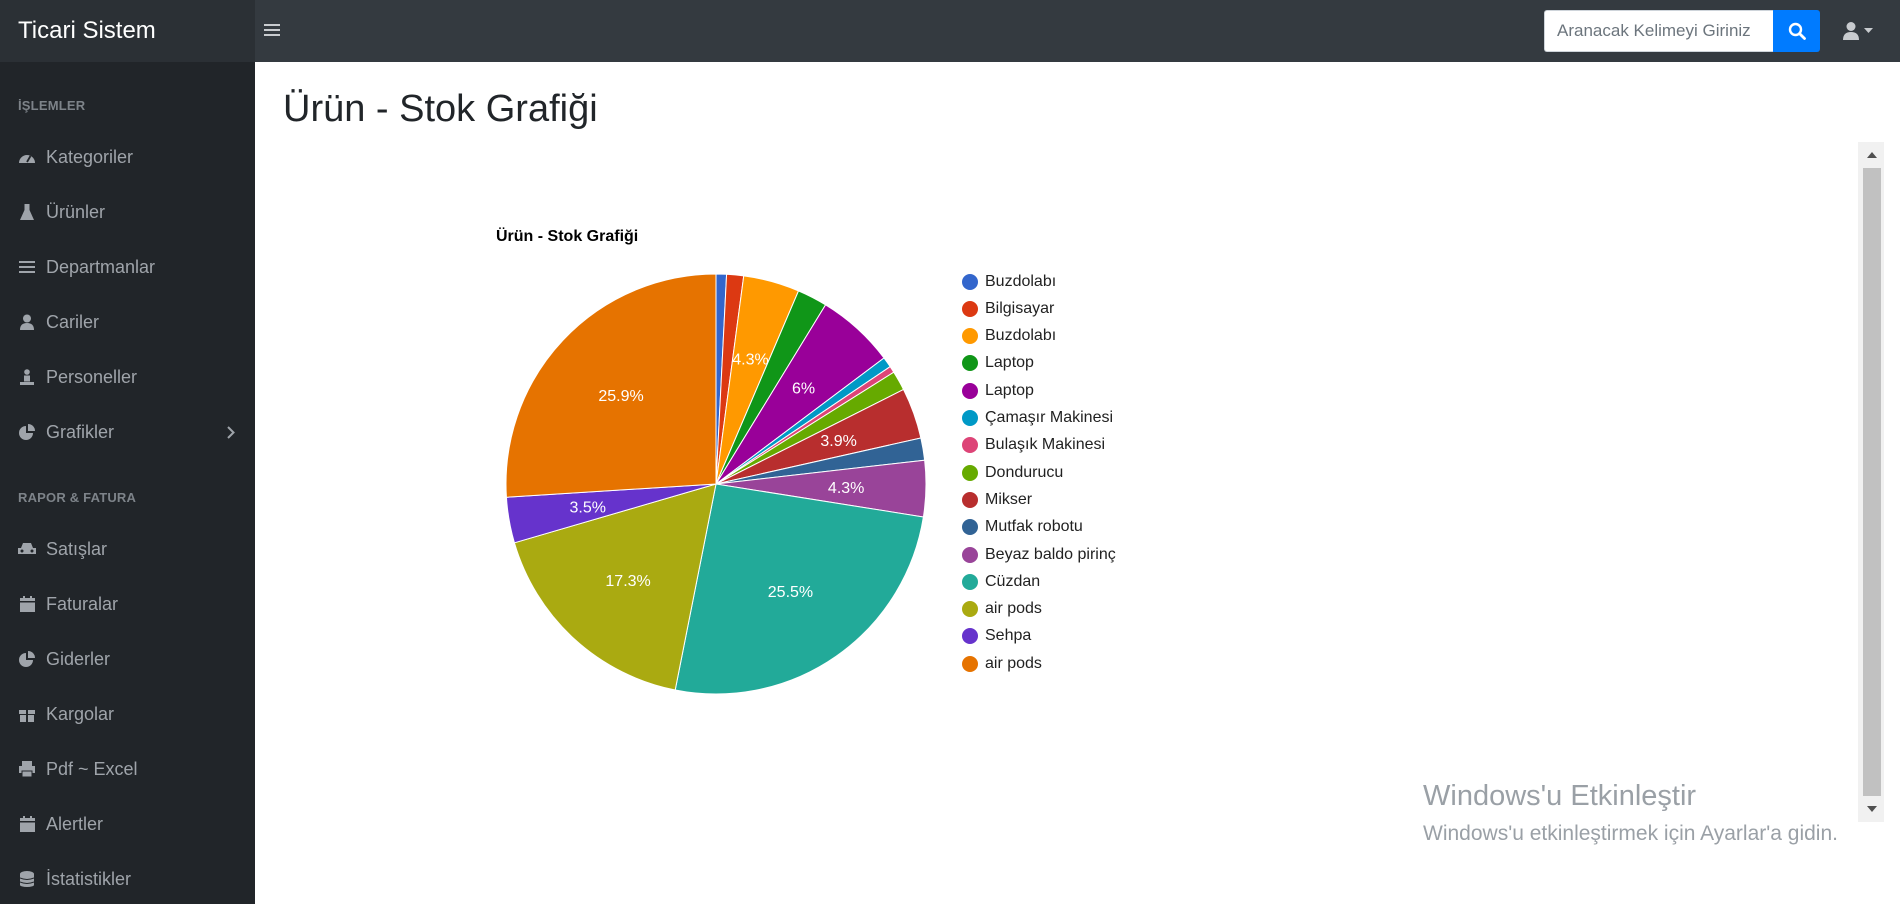  I want to click on pie-data-label: 3.9%, so click(838, 441).